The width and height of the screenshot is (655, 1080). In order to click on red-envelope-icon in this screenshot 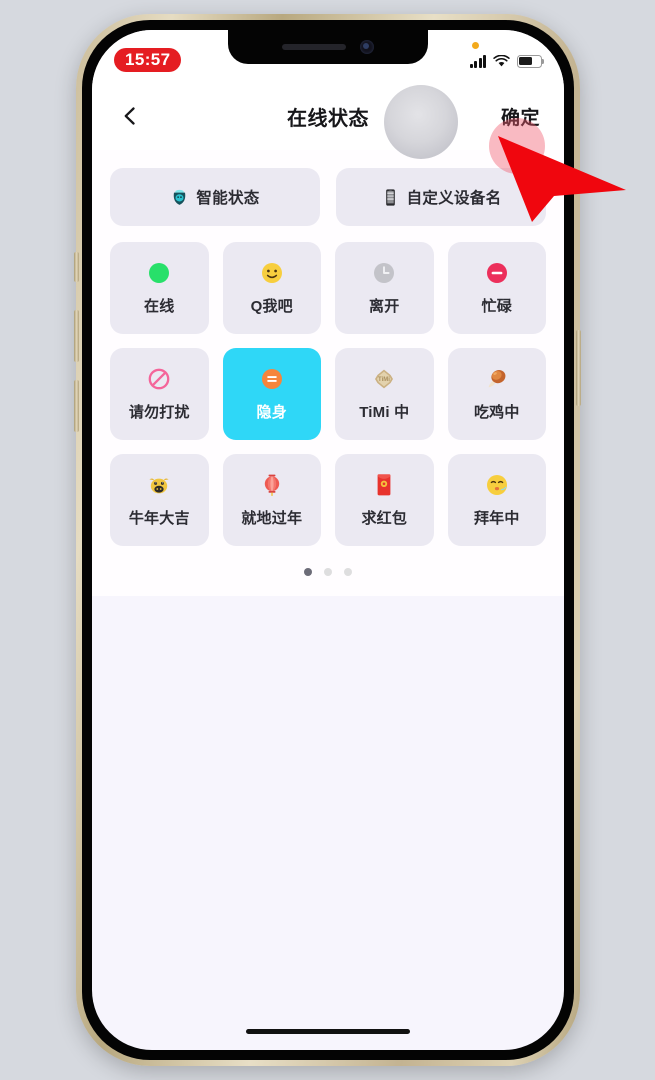, I will do `click(384, 485)`.